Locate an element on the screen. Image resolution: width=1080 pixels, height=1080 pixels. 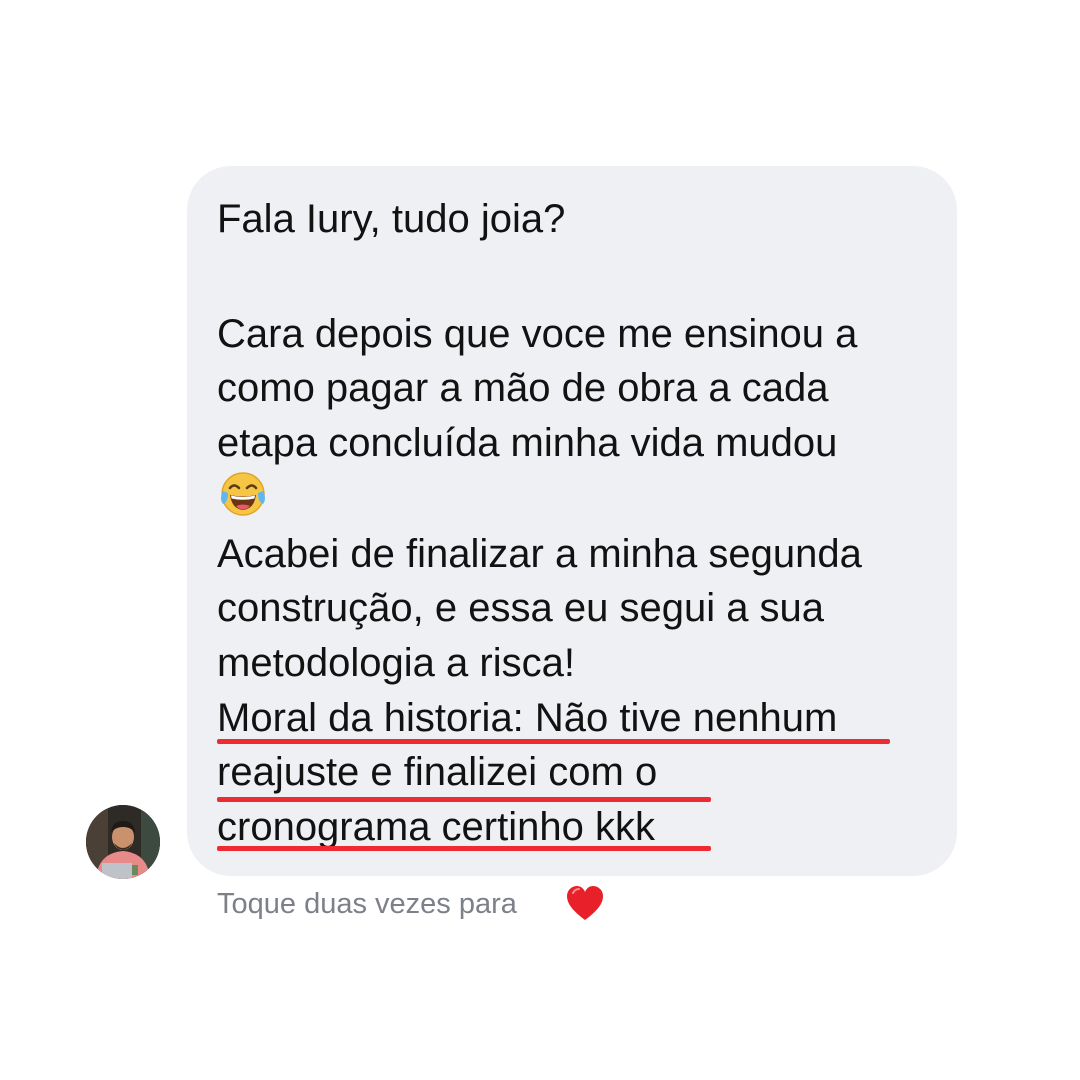
message-line-3: como pagar a mão de obra a cada is located at coordinates (523, 388).